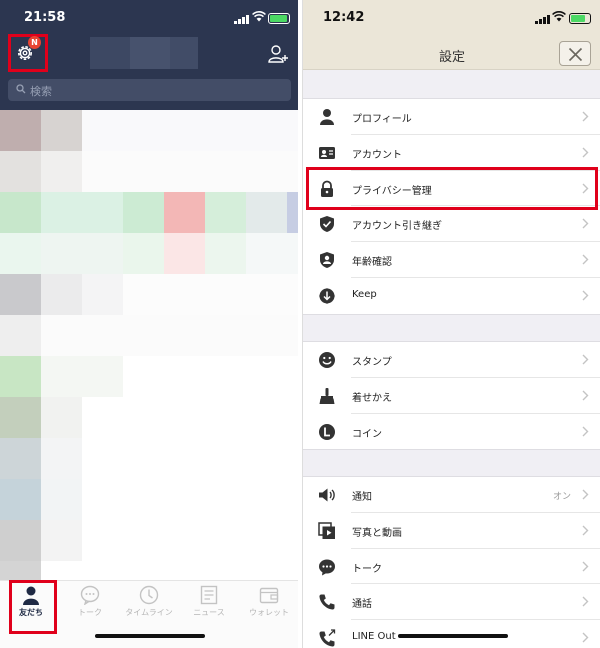  What do you see at coordinates (451, 117) in the screenshot?
I see `settings-item-profile: プロフィール` at bounding box center [451, 117].